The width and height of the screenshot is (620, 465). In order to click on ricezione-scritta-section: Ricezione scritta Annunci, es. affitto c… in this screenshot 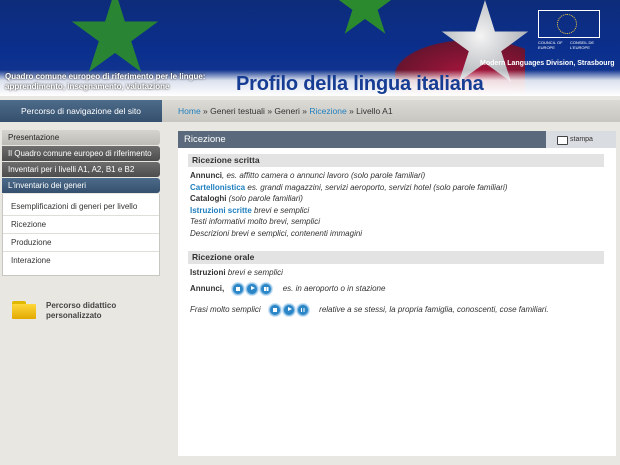, I will do `click(396, 196)`.